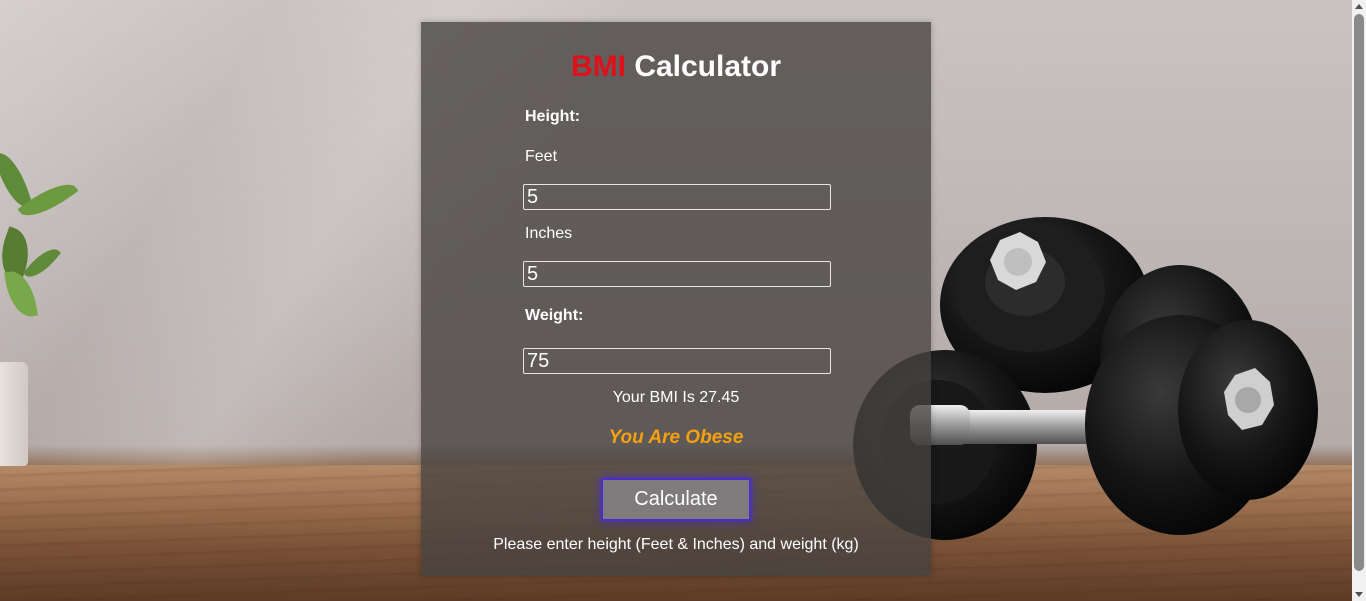 The height and width of the screenshot is (601, 1366). Describe the element at coordinates (677, 361) in the screenshot. I see `weight-input` at that location.